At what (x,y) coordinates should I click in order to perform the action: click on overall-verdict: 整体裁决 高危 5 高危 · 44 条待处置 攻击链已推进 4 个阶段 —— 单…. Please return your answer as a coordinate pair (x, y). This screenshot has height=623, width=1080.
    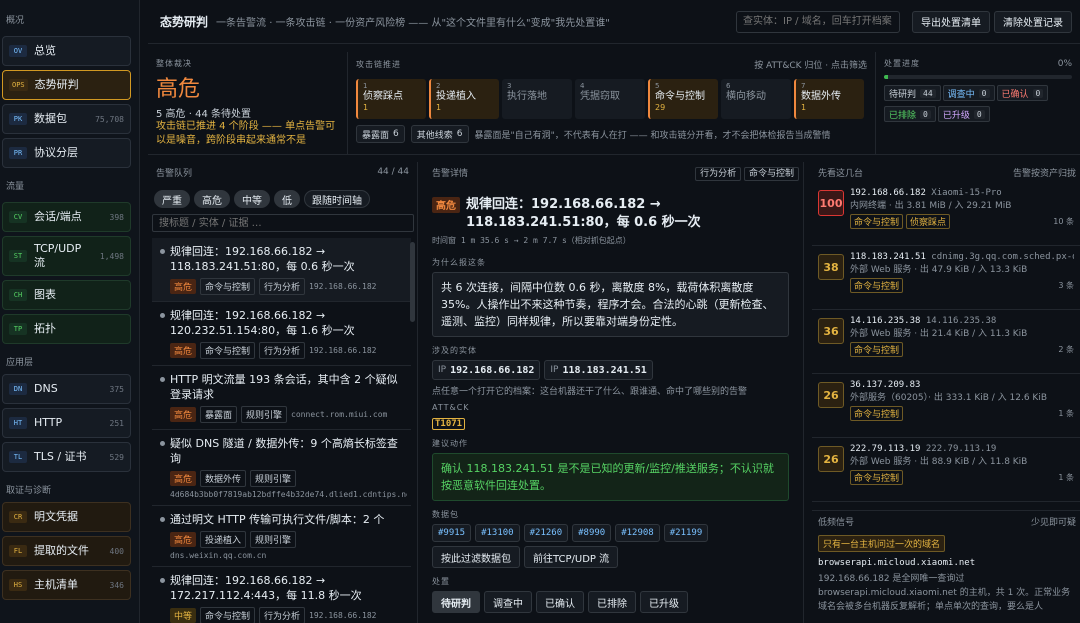
    Looking at the image, I should click on (248, 103).